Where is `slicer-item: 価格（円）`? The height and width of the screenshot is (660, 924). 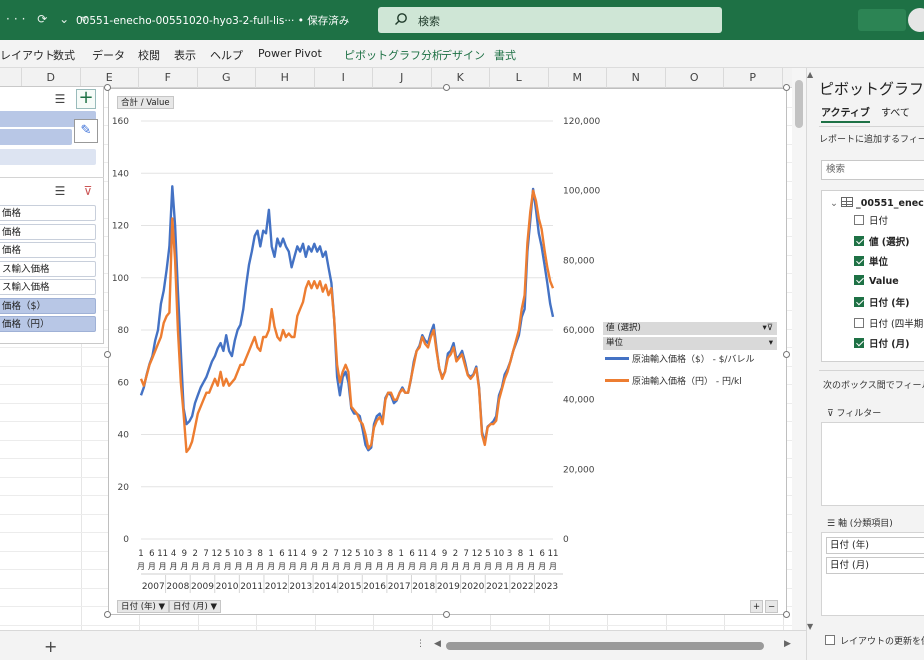
slicer-item: 価格（円） is located at coordinates (48, 324).